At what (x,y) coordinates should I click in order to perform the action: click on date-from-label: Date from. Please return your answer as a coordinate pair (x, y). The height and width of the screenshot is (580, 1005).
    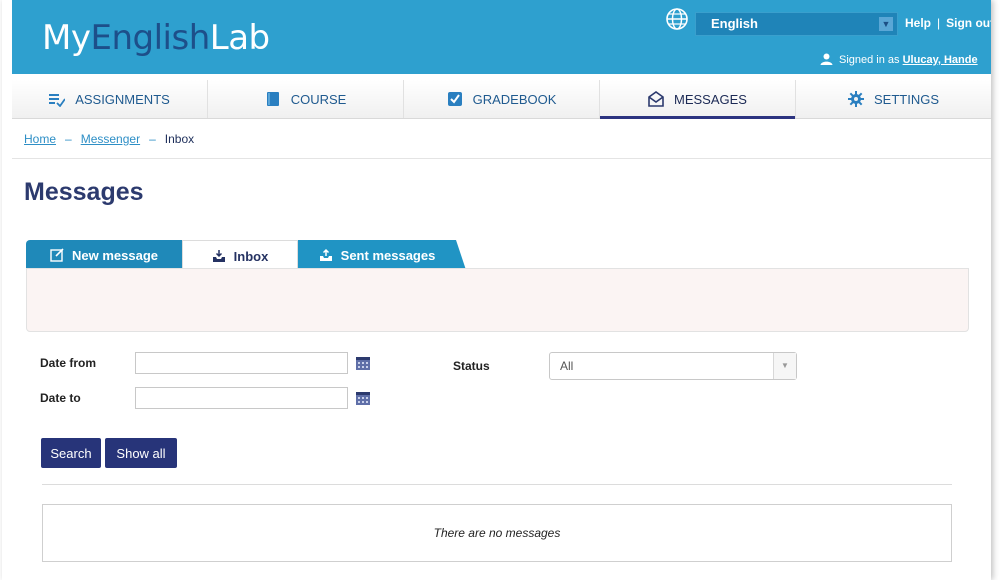
    Looking at the image, I should click on (68, 363).